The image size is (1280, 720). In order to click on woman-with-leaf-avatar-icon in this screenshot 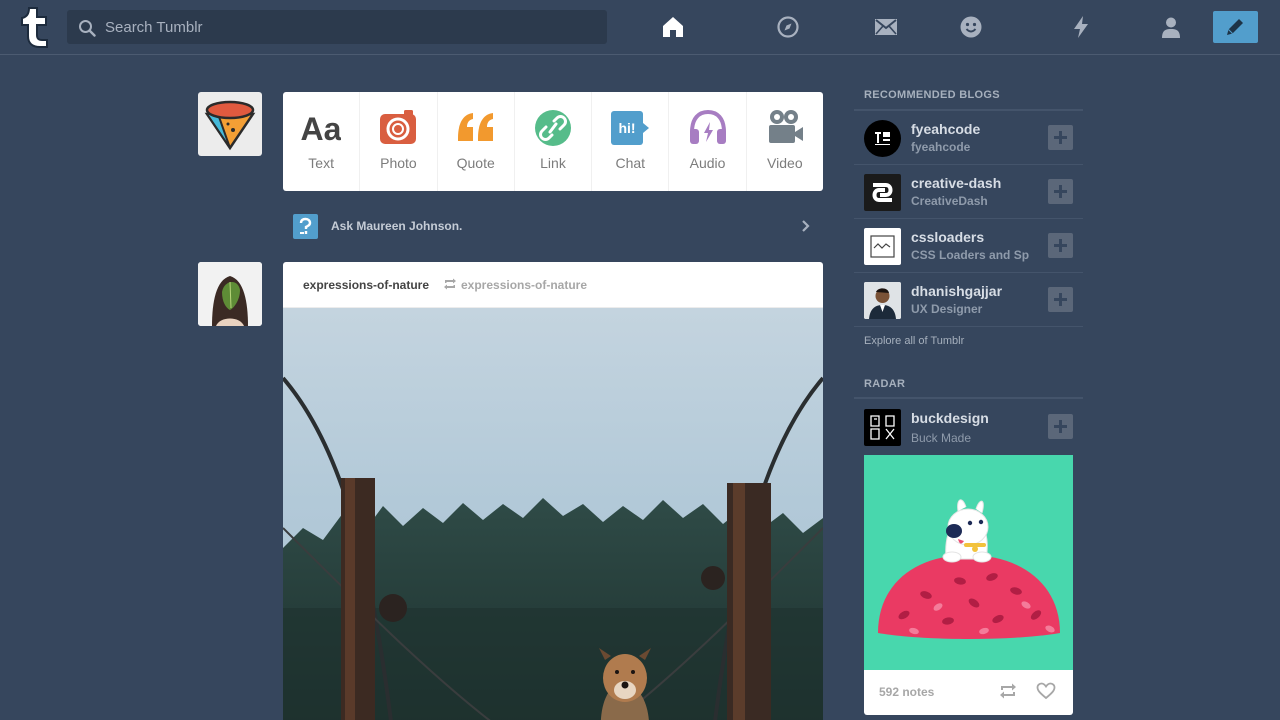, I will do `click(230, 294)`.